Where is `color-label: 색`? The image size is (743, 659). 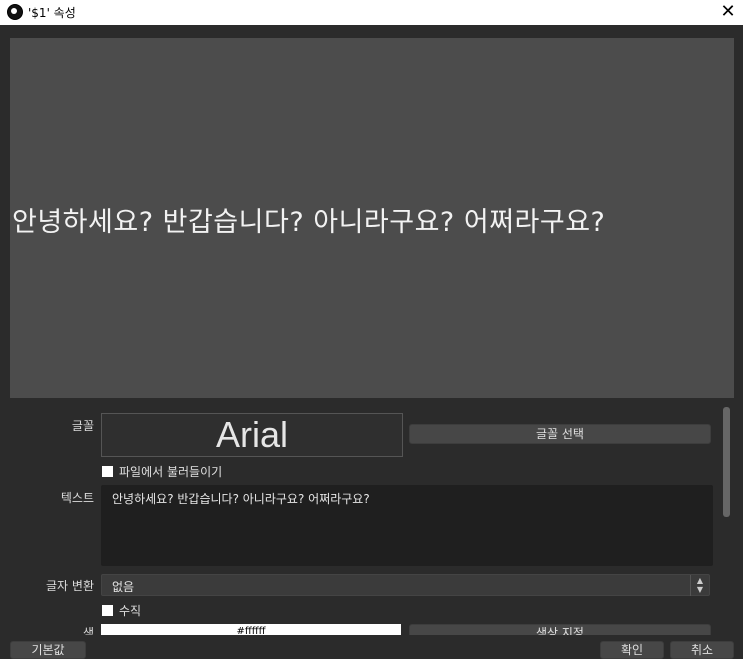
color-label: 색 is located at coordinates (88, 630).